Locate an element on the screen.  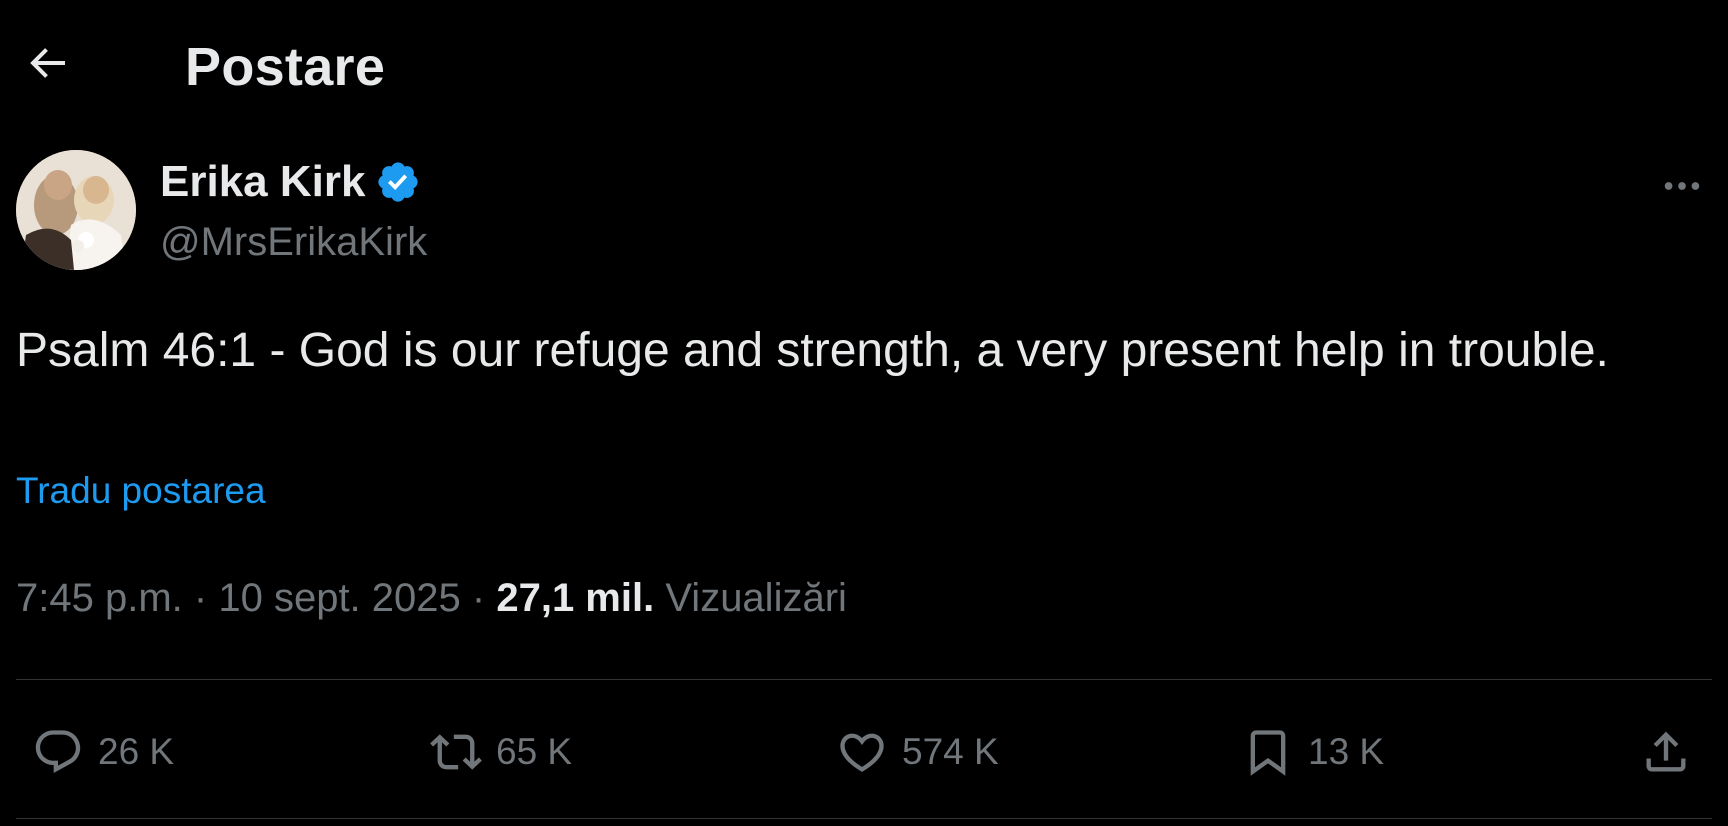
translate-post-link: Tradu postarea is located at coordinates (141, 491).